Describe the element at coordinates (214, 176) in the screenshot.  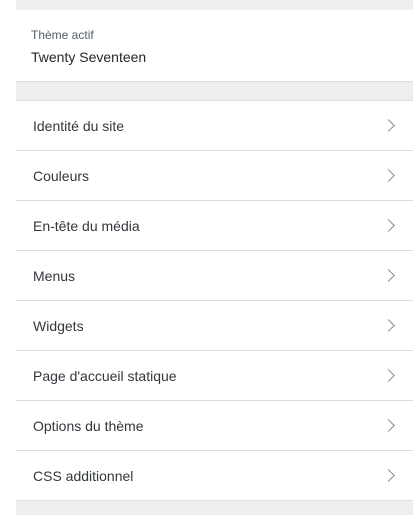
I see `menu-item-colors: Couleurs` at that location.